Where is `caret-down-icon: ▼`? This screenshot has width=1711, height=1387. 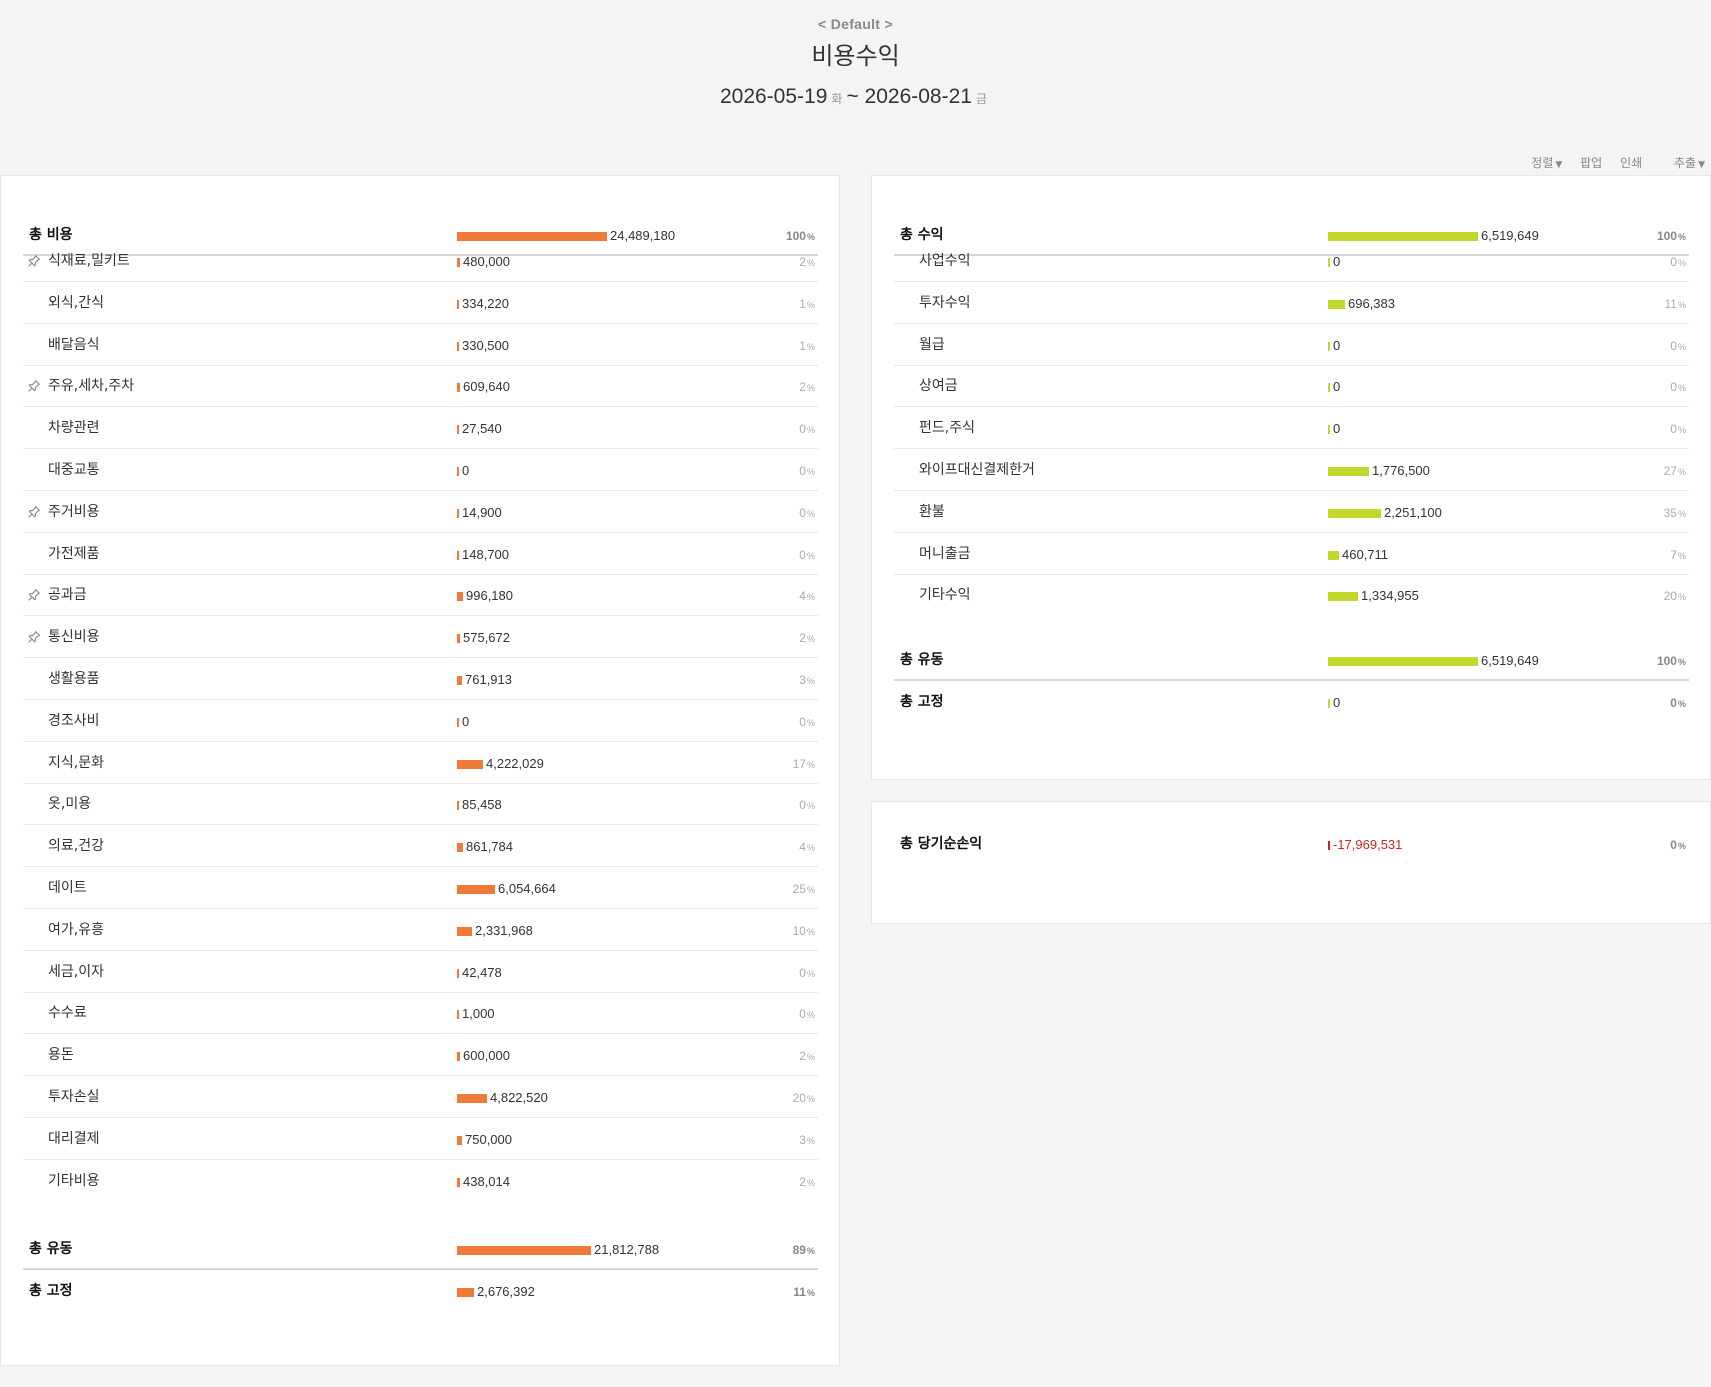
caret-down-icon: ▼ is located at coordinates (1701, 165).